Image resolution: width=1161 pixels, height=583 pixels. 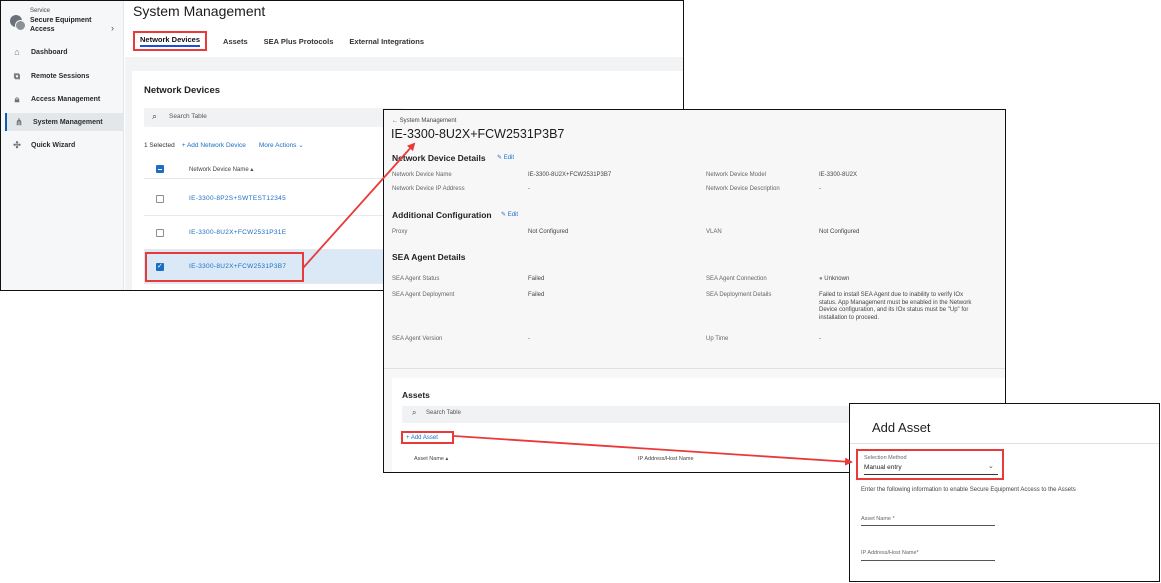 I want to click on sidebar-item-access-management: 🔒︎ Access Management, so click(x=64, y=99).